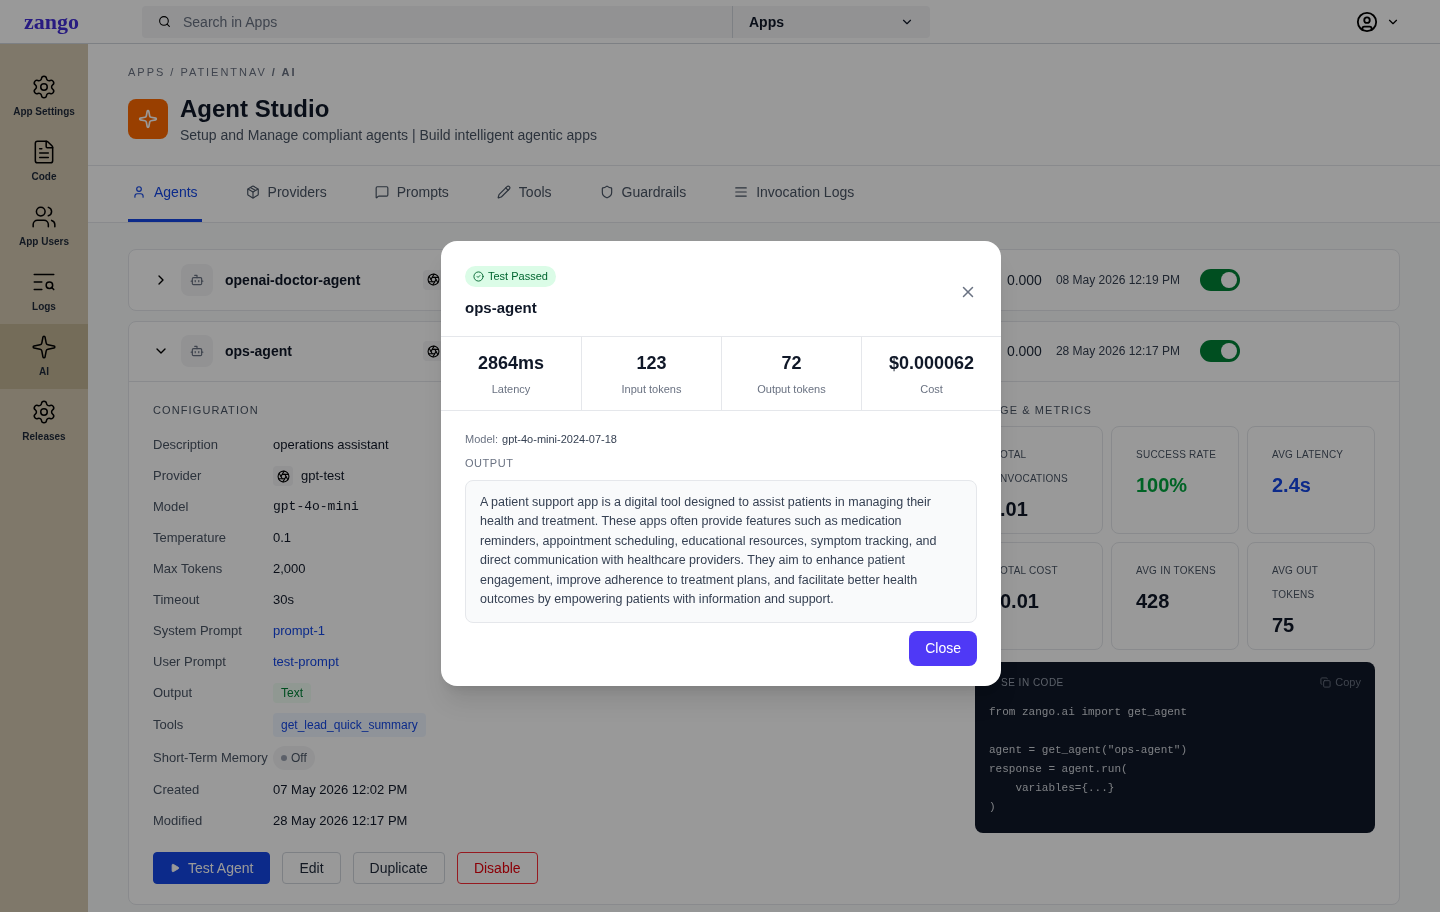 The height and width of the screenshot is (912, 1440). Describe the element at coordinates (1311, 596) in the screenshot. I see `metric-card: AVG OUT TOKENS 75` at that location.